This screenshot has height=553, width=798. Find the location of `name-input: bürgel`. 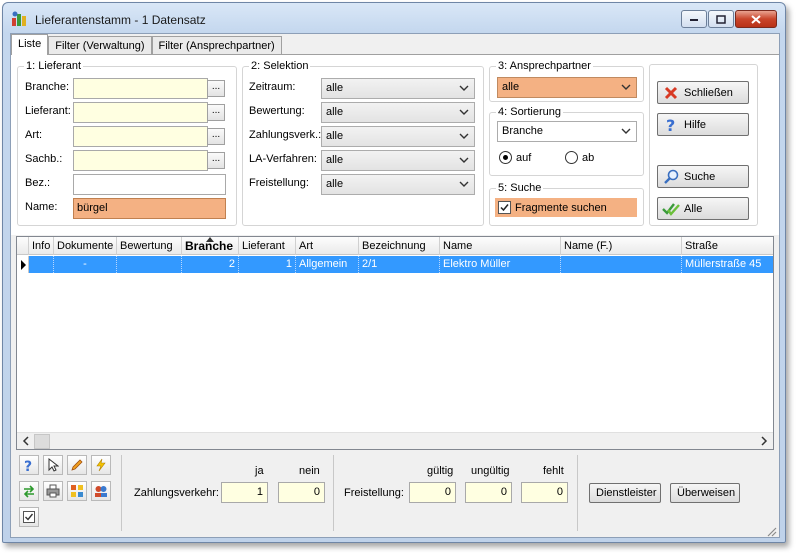

name-input: bürgel is located at coordinates (149, 208).